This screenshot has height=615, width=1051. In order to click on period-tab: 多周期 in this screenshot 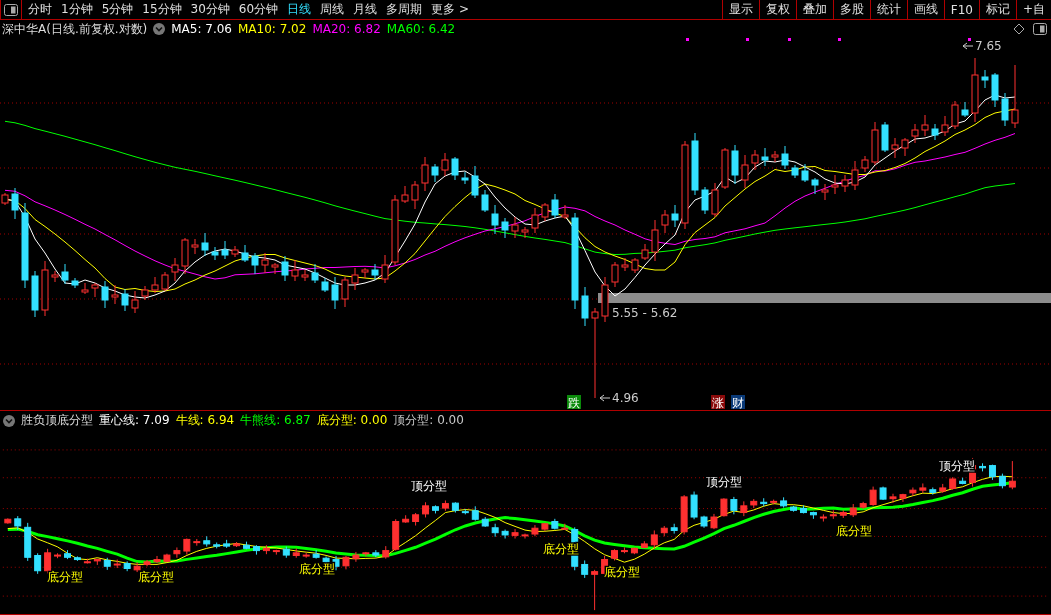, I will do `click(404, 9)`.